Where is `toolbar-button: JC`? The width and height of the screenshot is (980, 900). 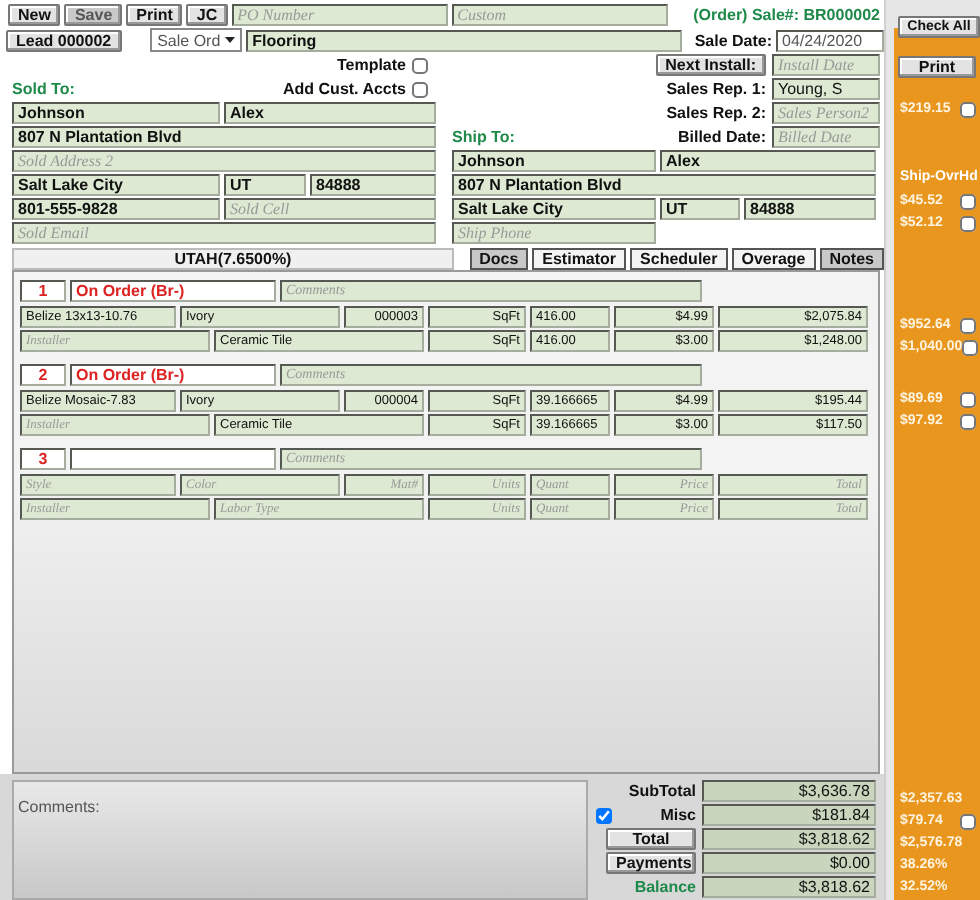
toolbar-button: JC is located at coordinates (207, 15).